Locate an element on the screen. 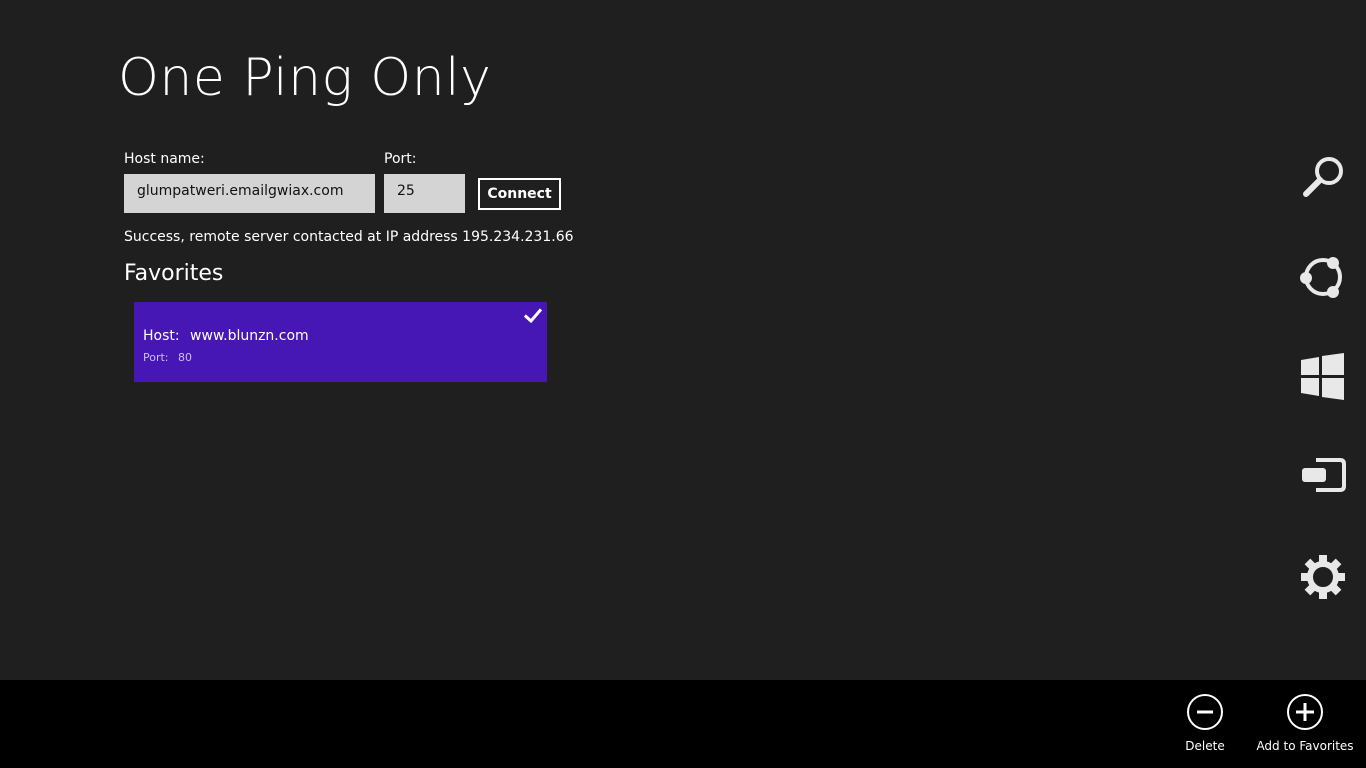 This screenshot has height=768, width=1366. add-to-favorites-button: Add to Favorites is located at coordinates (1305, 723).